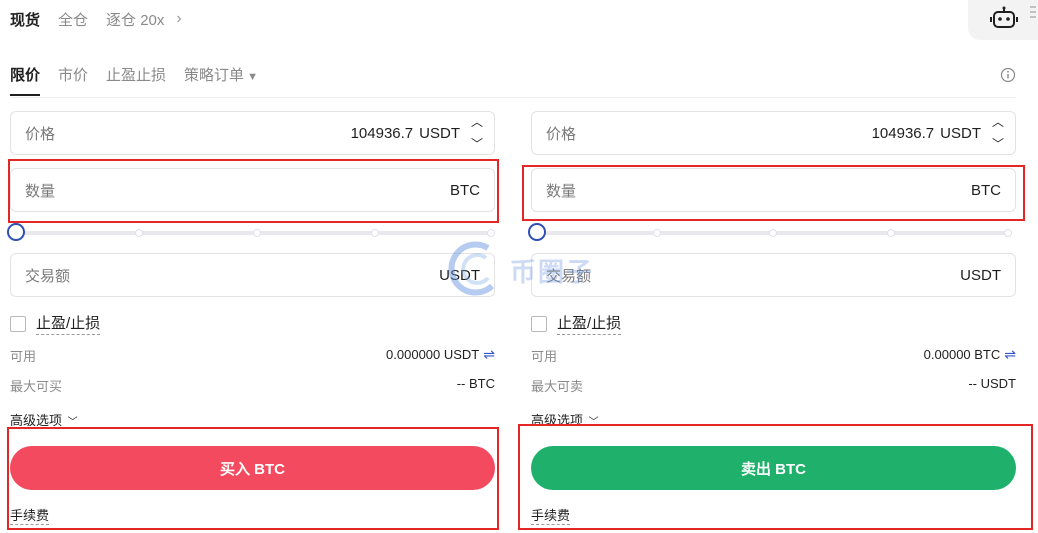  Describe the element at coordinates (557, 420) in the screenshot. I see `sell-advanced-label: 高级选项` at that location.